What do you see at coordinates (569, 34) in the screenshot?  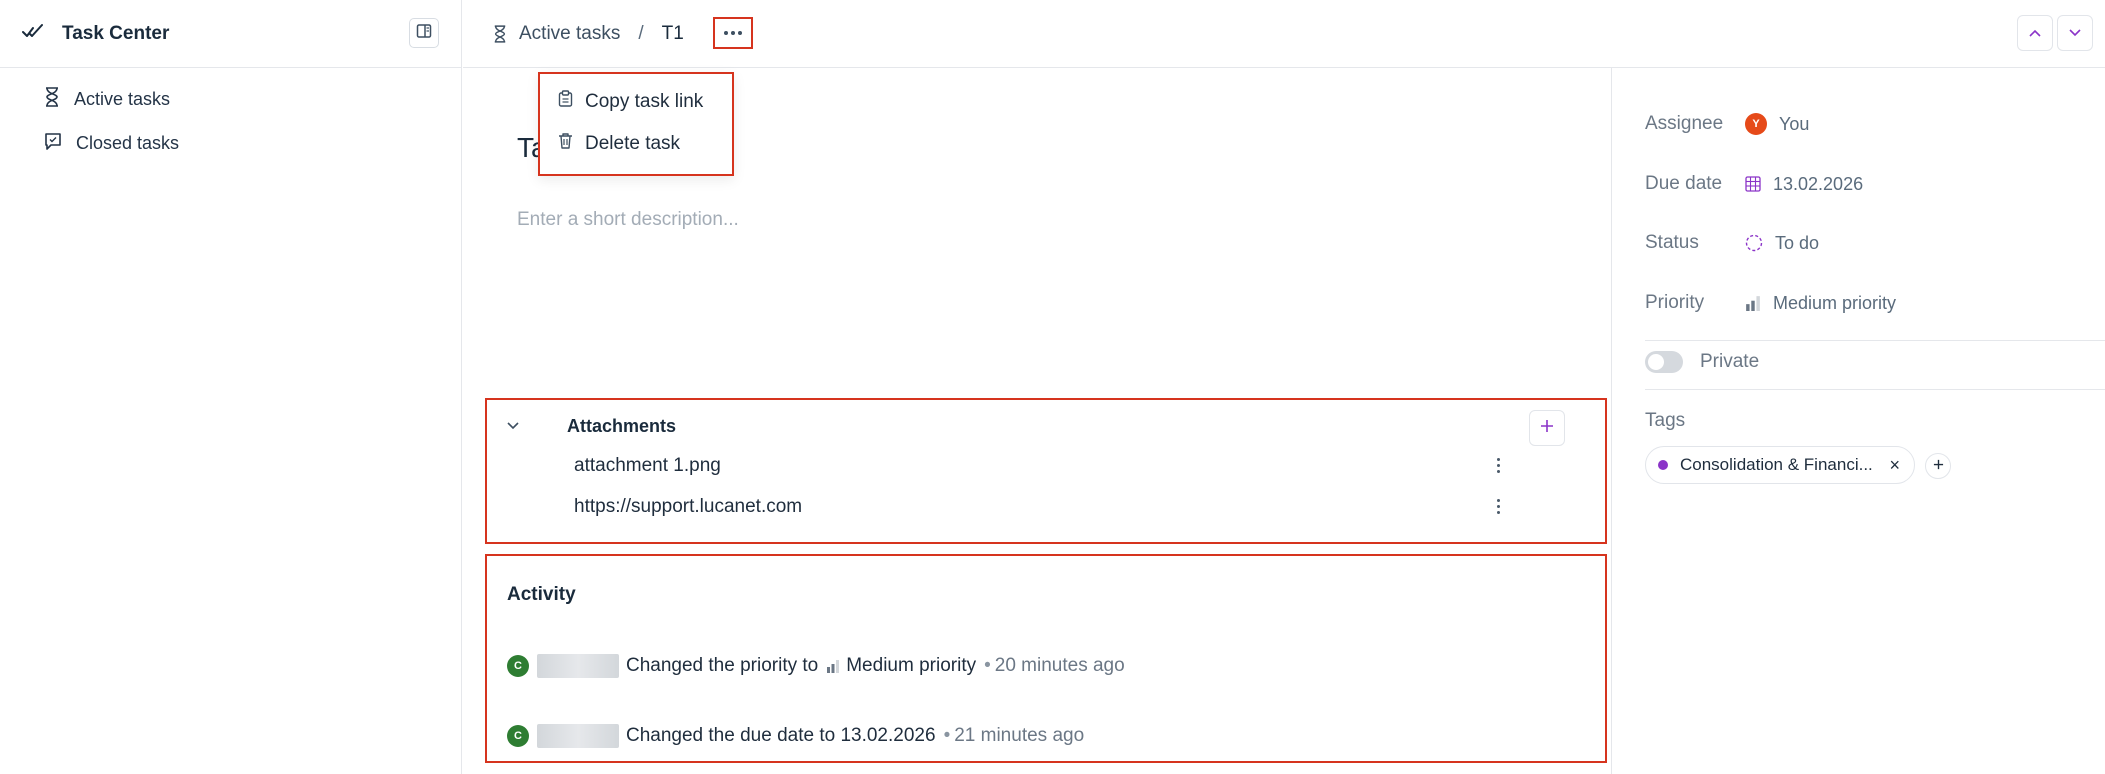 I see `breadcrumb-parent-link: Active tasks` at bounding box center [569, 34].